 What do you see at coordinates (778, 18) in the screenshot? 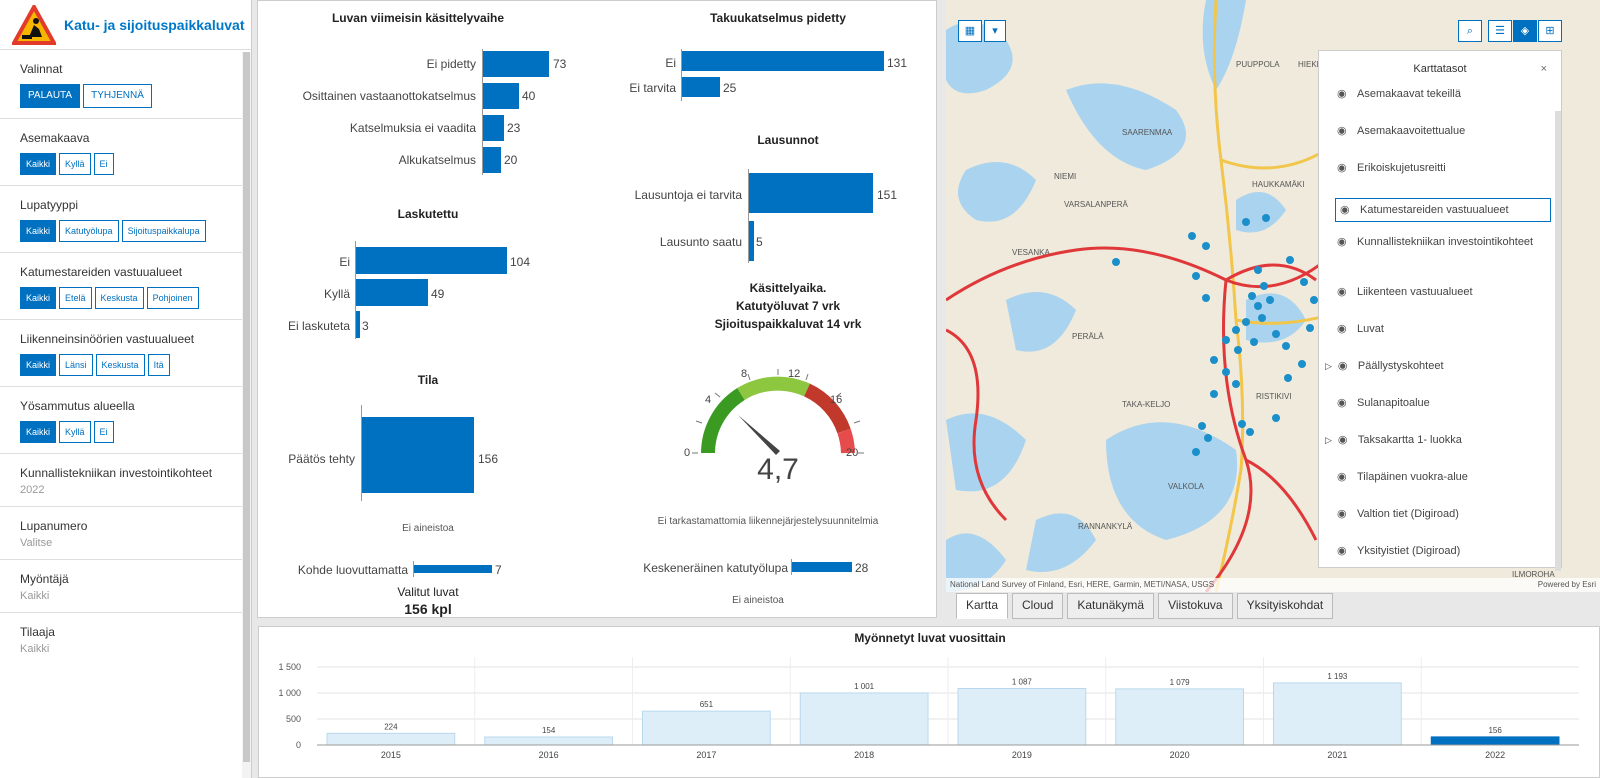
I see `chart-title-takuukatselmus: Takuukatselmus pidetty` at bounding box center [778, 18].